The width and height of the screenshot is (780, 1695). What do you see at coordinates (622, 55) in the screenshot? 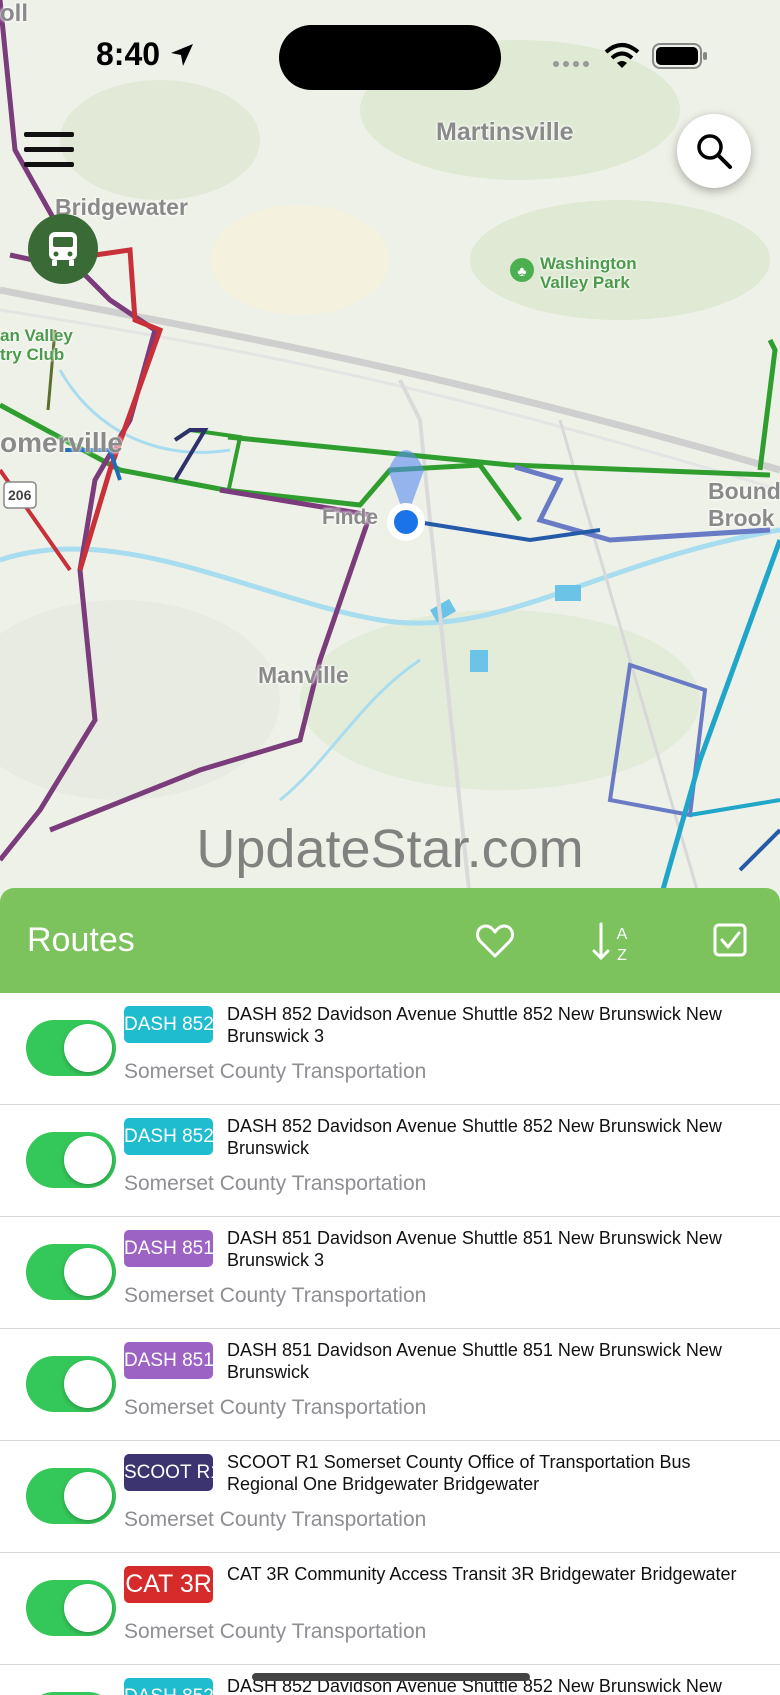
I see `wifi-icon` at bounding box center [622, 55].